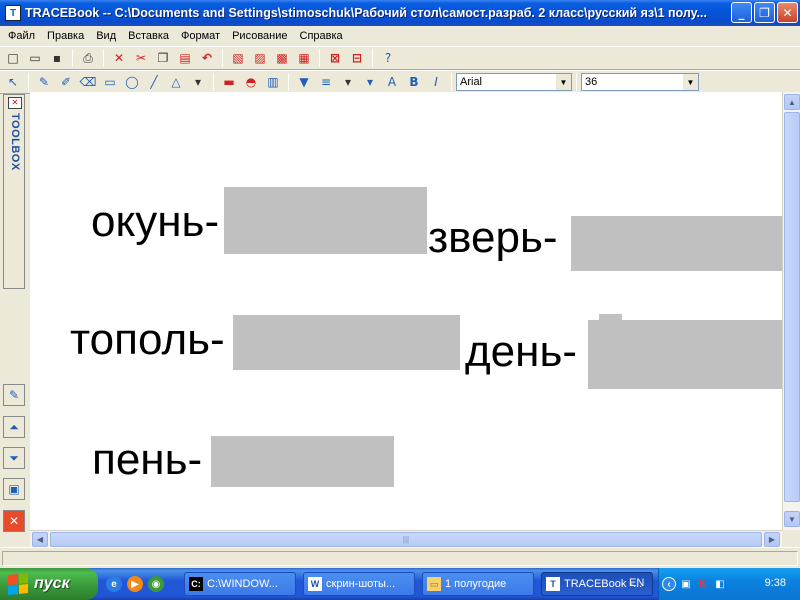 The image size is (800, 600). I want to click on cmd-icon: C:, so click(196, 584).